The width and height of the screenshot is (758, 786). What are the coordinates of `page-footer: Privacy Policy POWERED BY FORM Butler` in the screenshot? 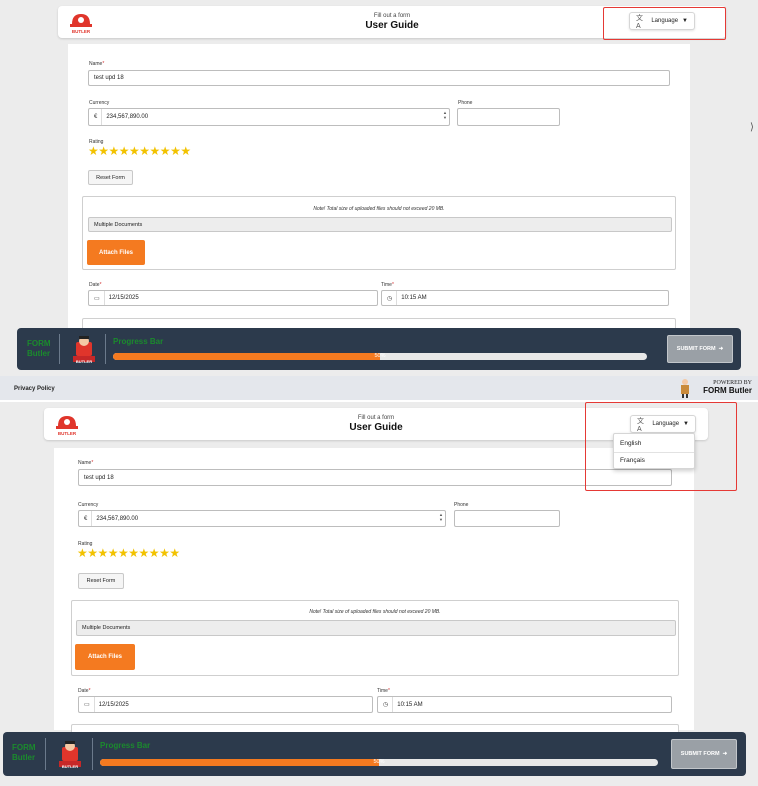 It's located at (379, 388).